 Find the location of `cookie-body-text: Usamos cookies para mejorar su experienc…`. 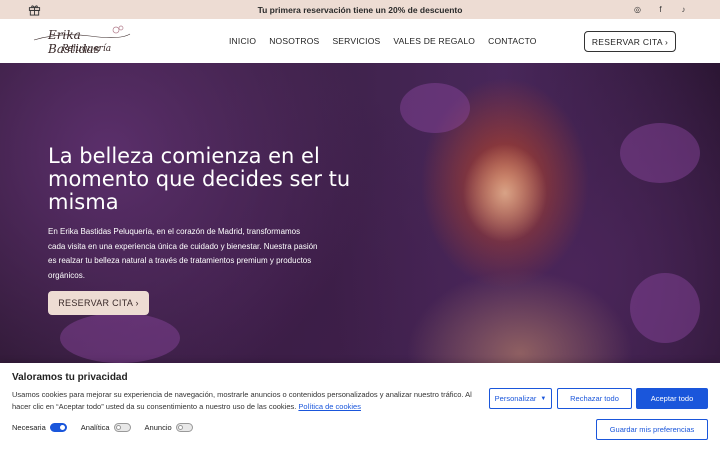

cookie-body-text: Usamos cookies para mejorar su experienc… is located at coordinates (242, 400).